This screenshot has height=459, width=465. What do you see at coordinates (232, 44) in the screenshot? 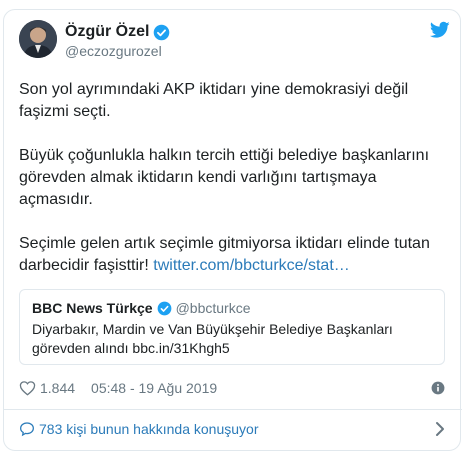
I see `tweet-header: Özgür Özel @eczozgurozel` at bounding box center [232, 44].